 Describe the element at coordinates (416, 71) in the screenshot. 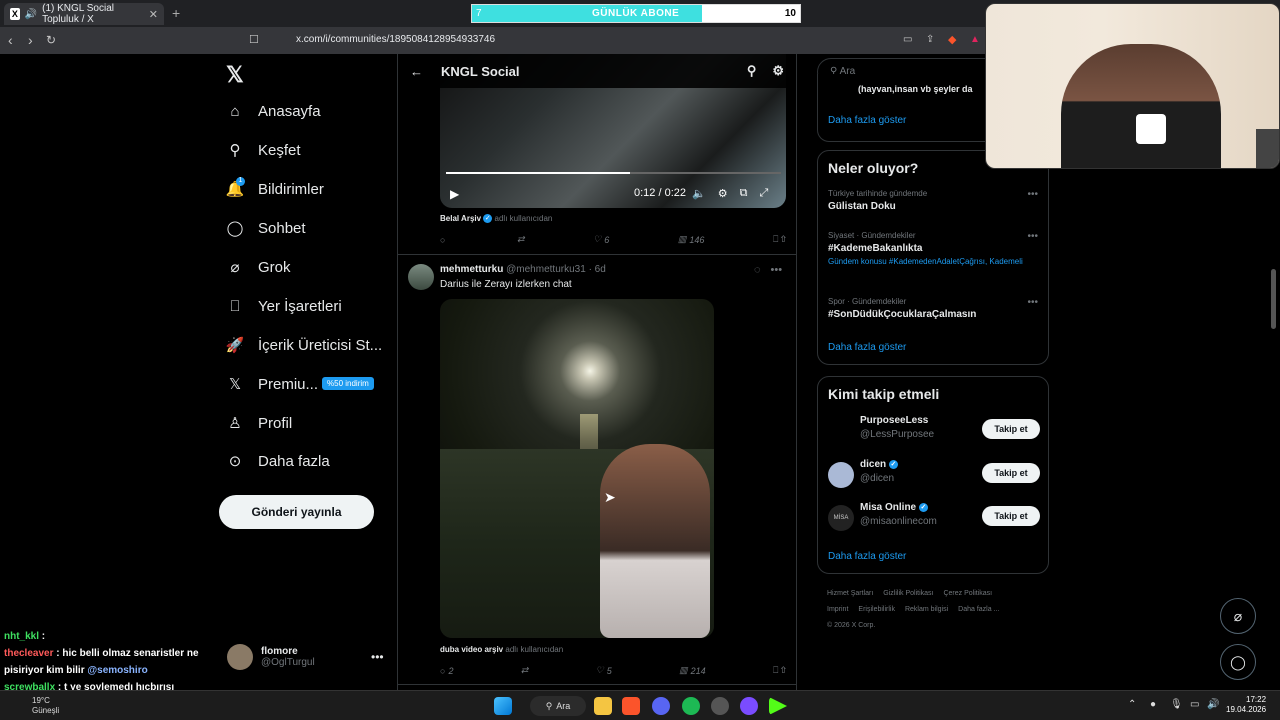

I see `back-arrow-icon: ←` at that location.